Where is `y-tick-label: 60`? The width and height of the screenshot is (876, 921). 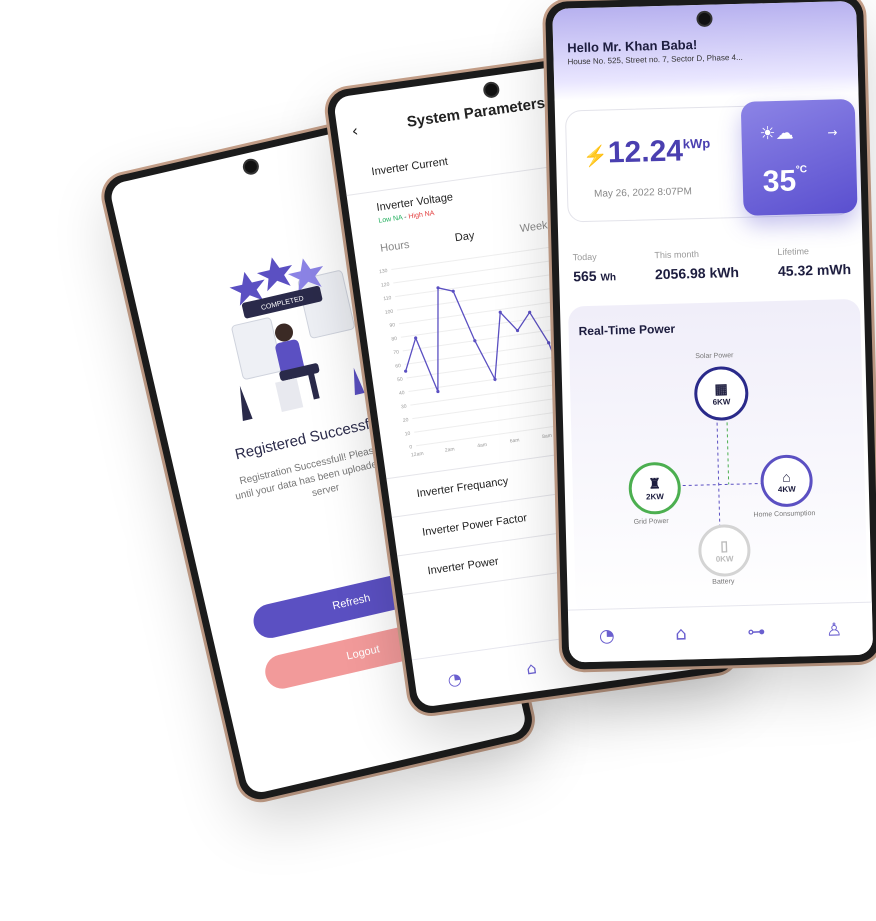
y-tick-label: 60 is located at coordinates (398, 366).